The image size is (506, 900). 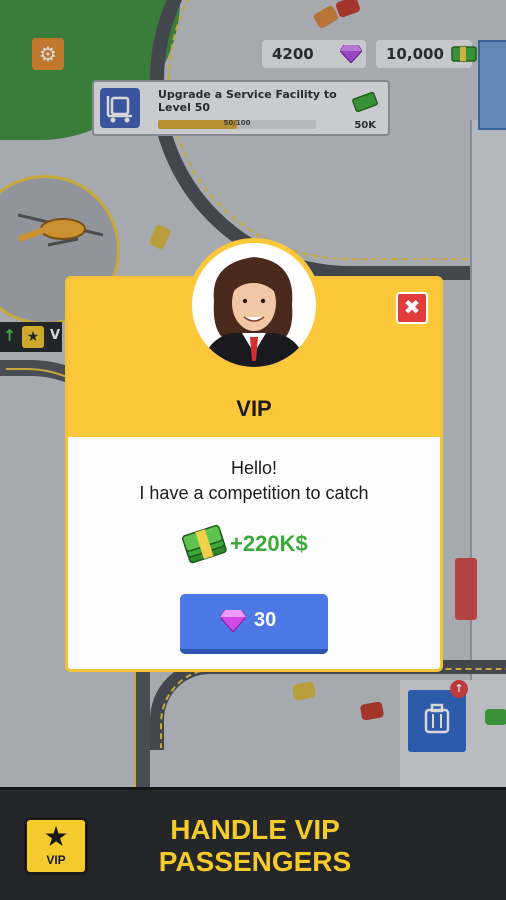 What do you see at coordinates (412, 308) in the screenshot?
I see `close-button: ✖` at bounding box center [412, 308].